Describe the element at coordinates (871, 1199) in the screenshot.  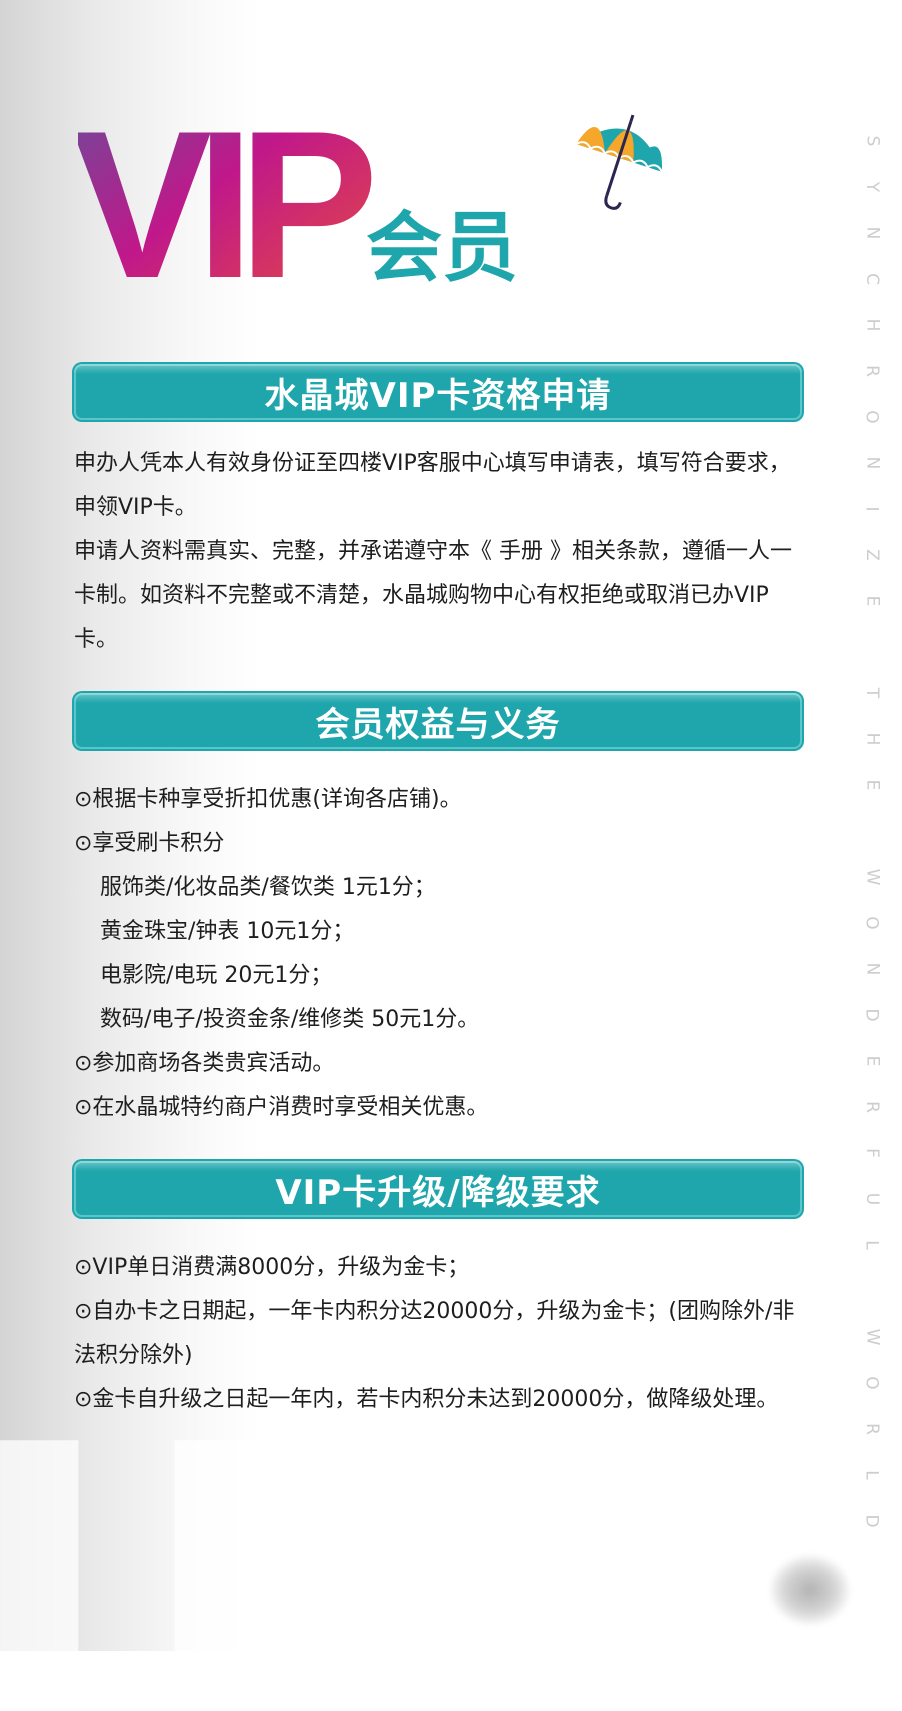
I see `side-letter: U` at that location.